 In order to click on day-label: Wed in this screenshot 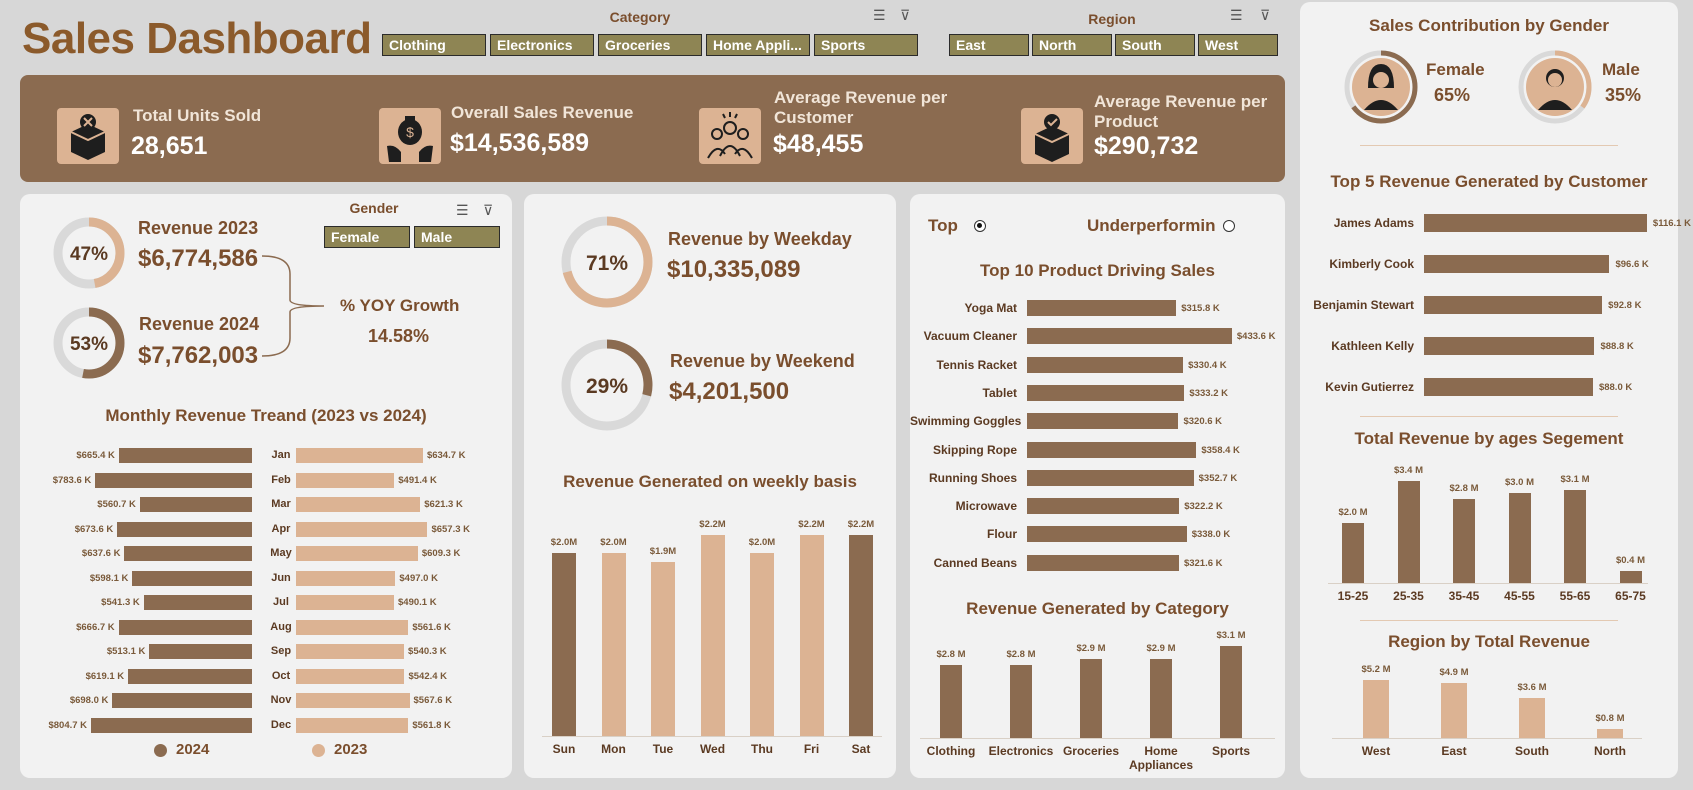, I will do `click(712, 749)`.